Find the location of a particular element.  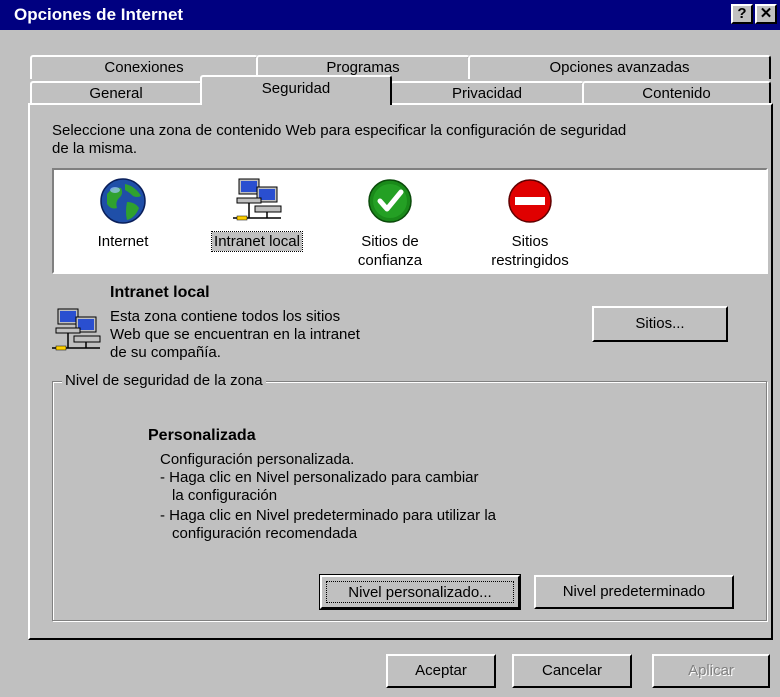

title-bar: Opciones de Internet ? ✕ is located at coordinates (390, 15).